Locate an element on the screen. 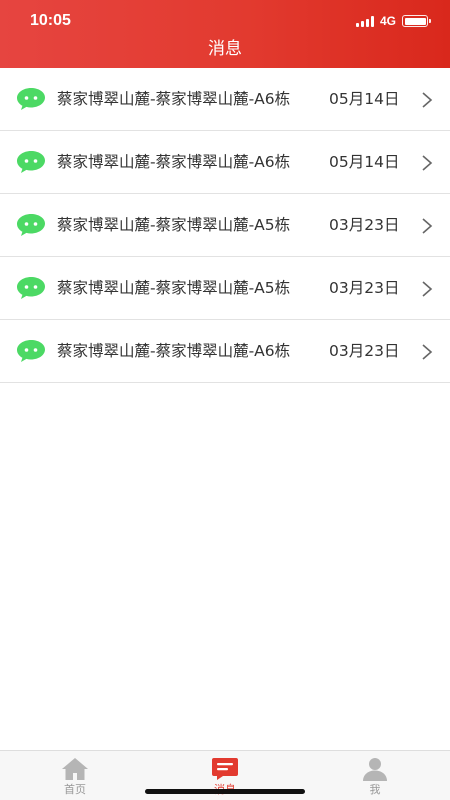 The image size is (450, 800). tab-home: 首页 is located at coordinates (75, 775).